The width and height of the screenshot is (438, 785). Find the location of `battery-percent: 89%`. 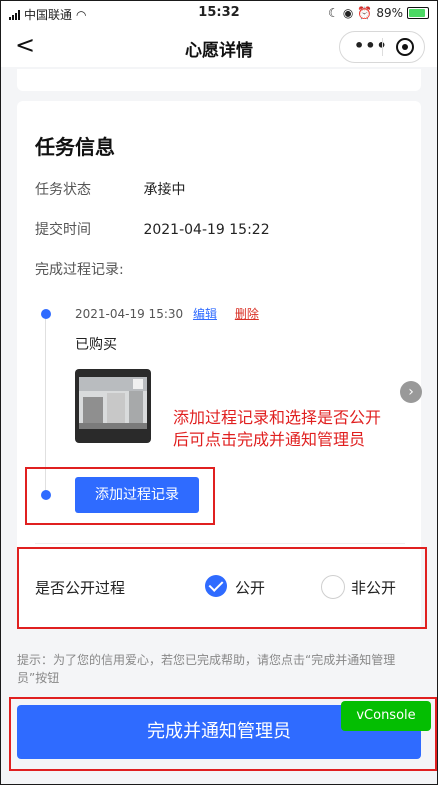

battery-percent: 89% is located at coordinates (389, 13).